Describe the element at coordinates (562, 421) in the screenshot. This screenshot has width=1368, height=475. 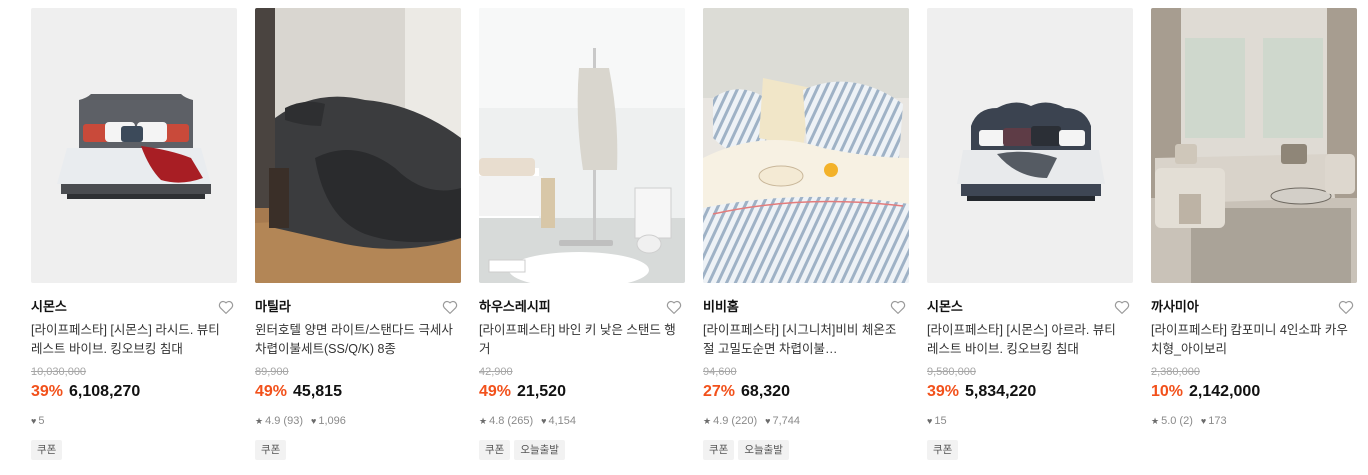
I see `like-count: 4,154` at that location.